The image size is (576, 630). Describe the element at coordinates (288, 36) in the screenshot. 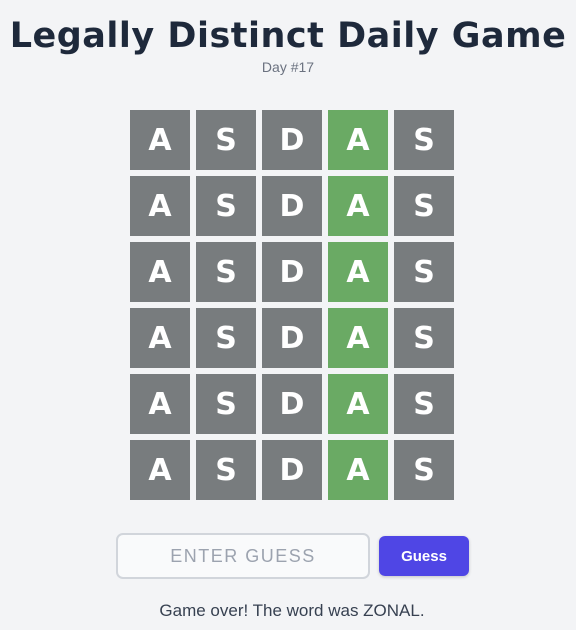

I see `page-title: Legally Distinct Daily Game` at that location.